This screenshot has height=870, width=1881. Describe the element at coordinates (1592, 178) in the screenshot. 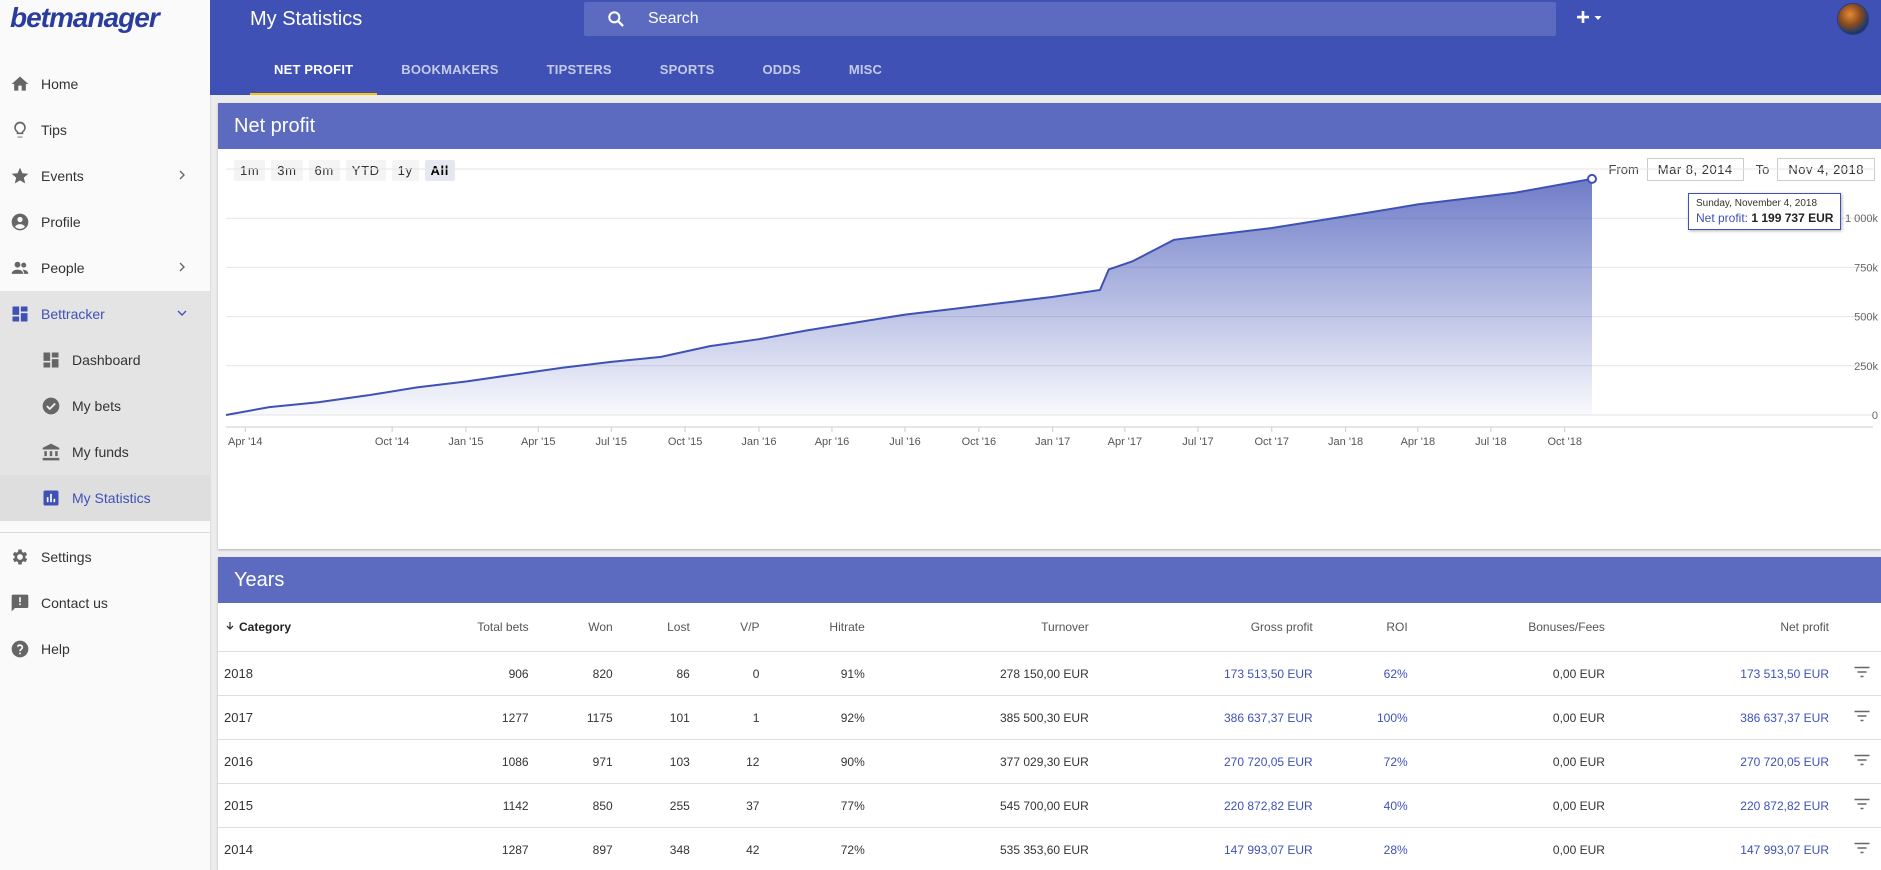

I see `hover-marker` at that location.